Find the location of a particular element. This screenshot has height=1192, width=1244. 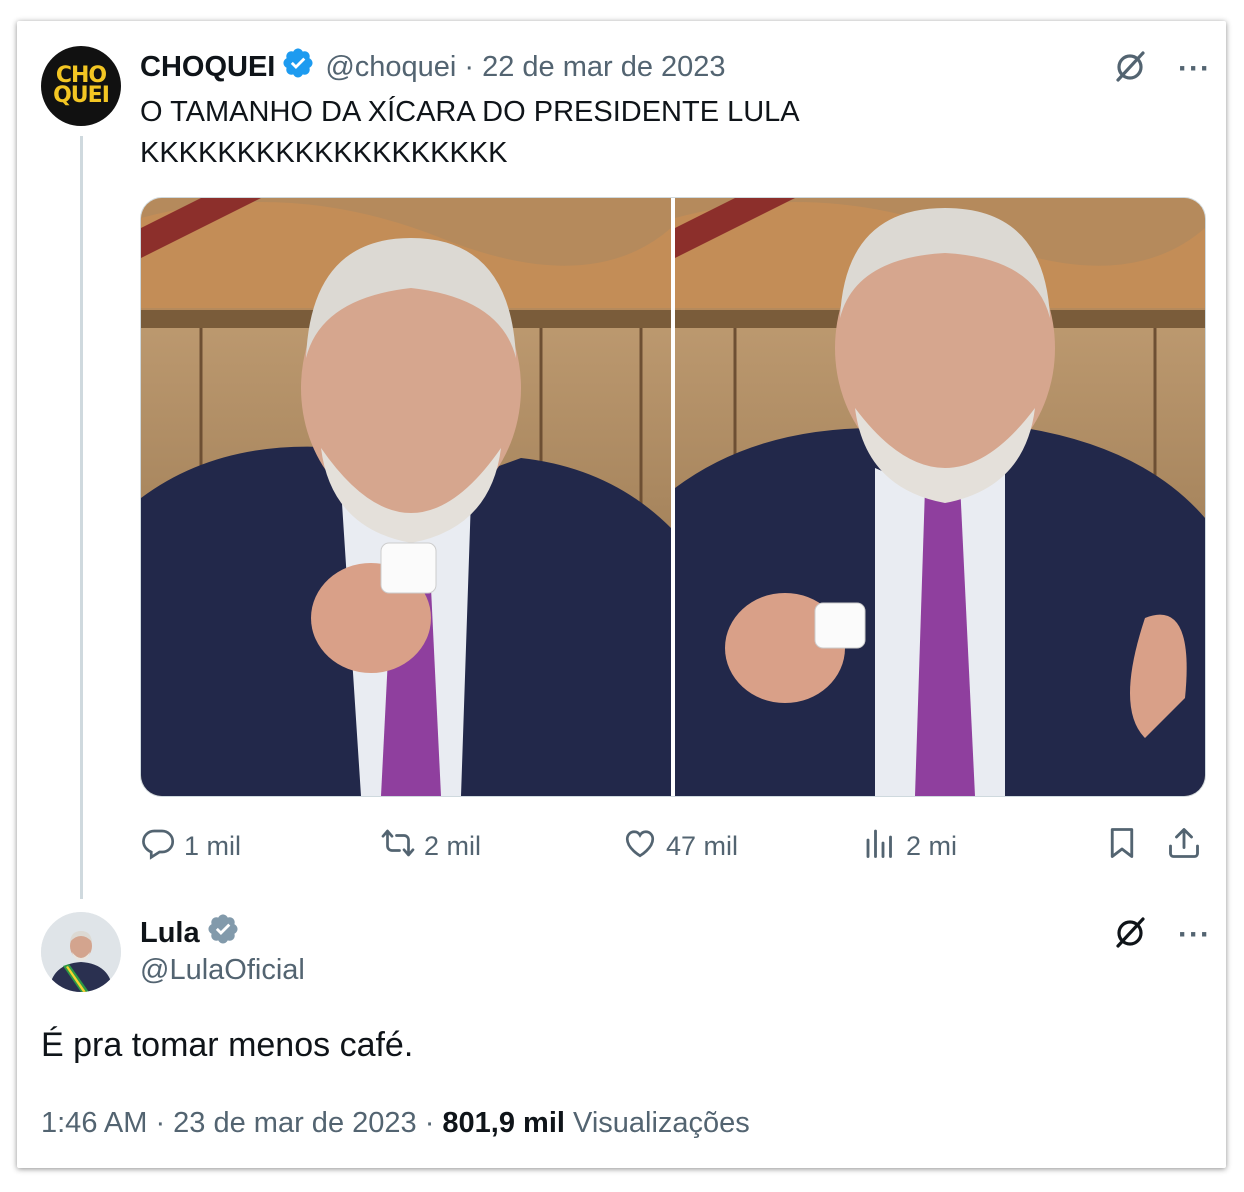

views-count: 2 mi is located at coordinates (932, 846).